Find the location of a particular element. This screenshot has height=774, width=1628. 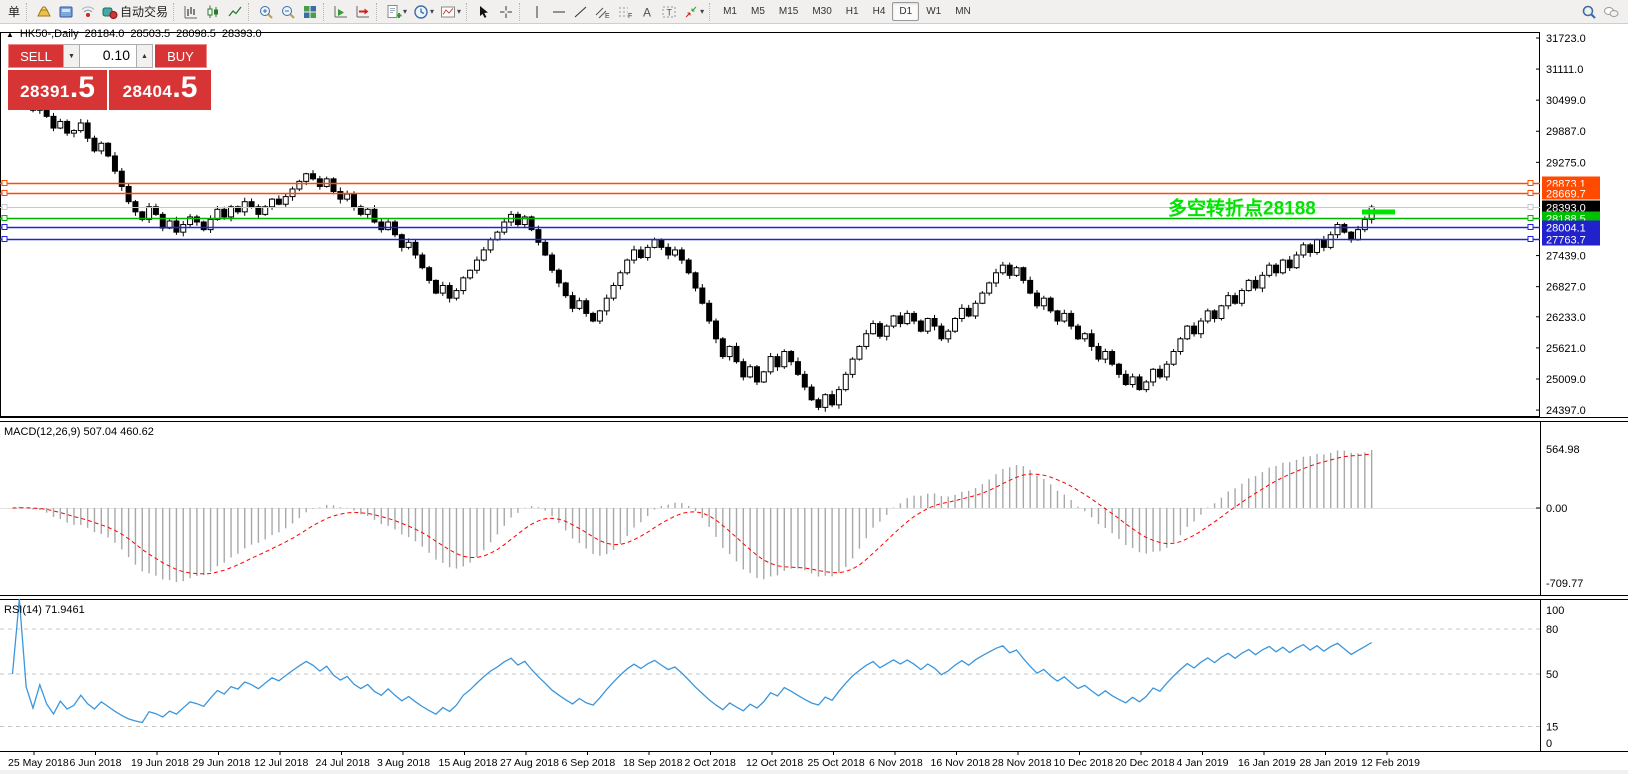

timeframe-m5-button: M5 is located at coordinates (758, 11).